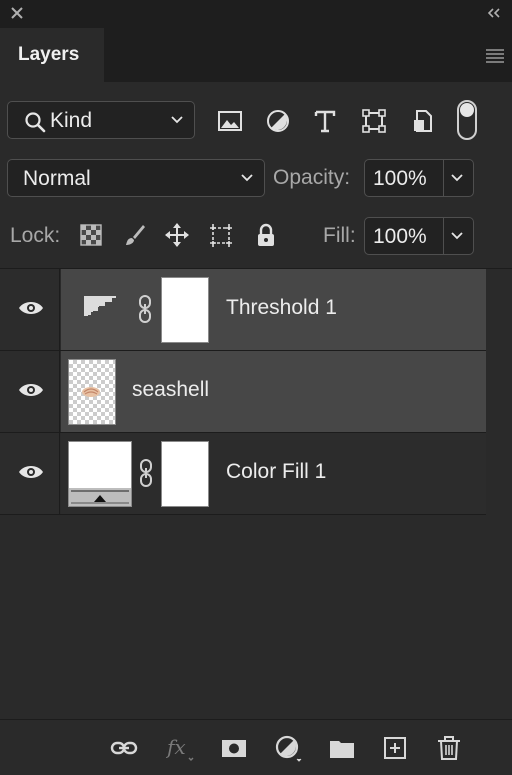 This screenshot has height=775, width=512. I want to click on seashell-image, so click(91, 392).